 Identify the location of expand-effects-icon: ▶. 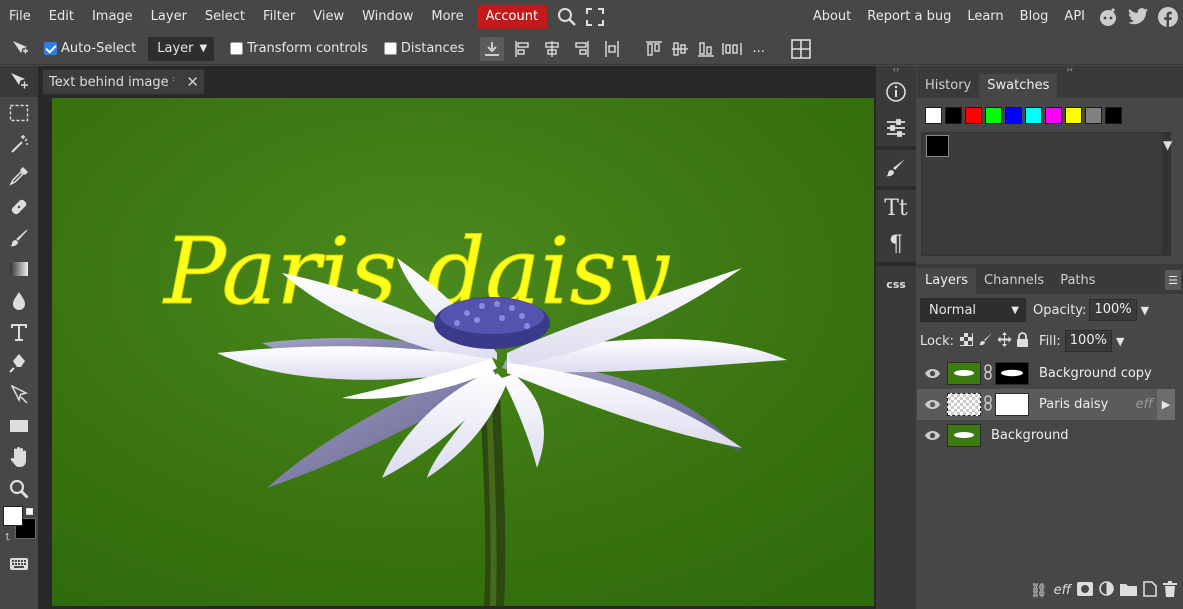
(1166, 404).